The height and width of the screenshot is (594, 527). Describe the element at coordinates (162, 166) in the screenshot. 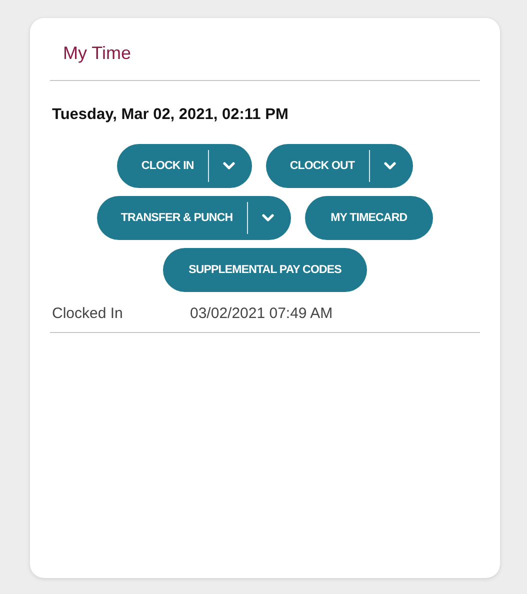

I see `punch-button: CLOCK IN` at that location.